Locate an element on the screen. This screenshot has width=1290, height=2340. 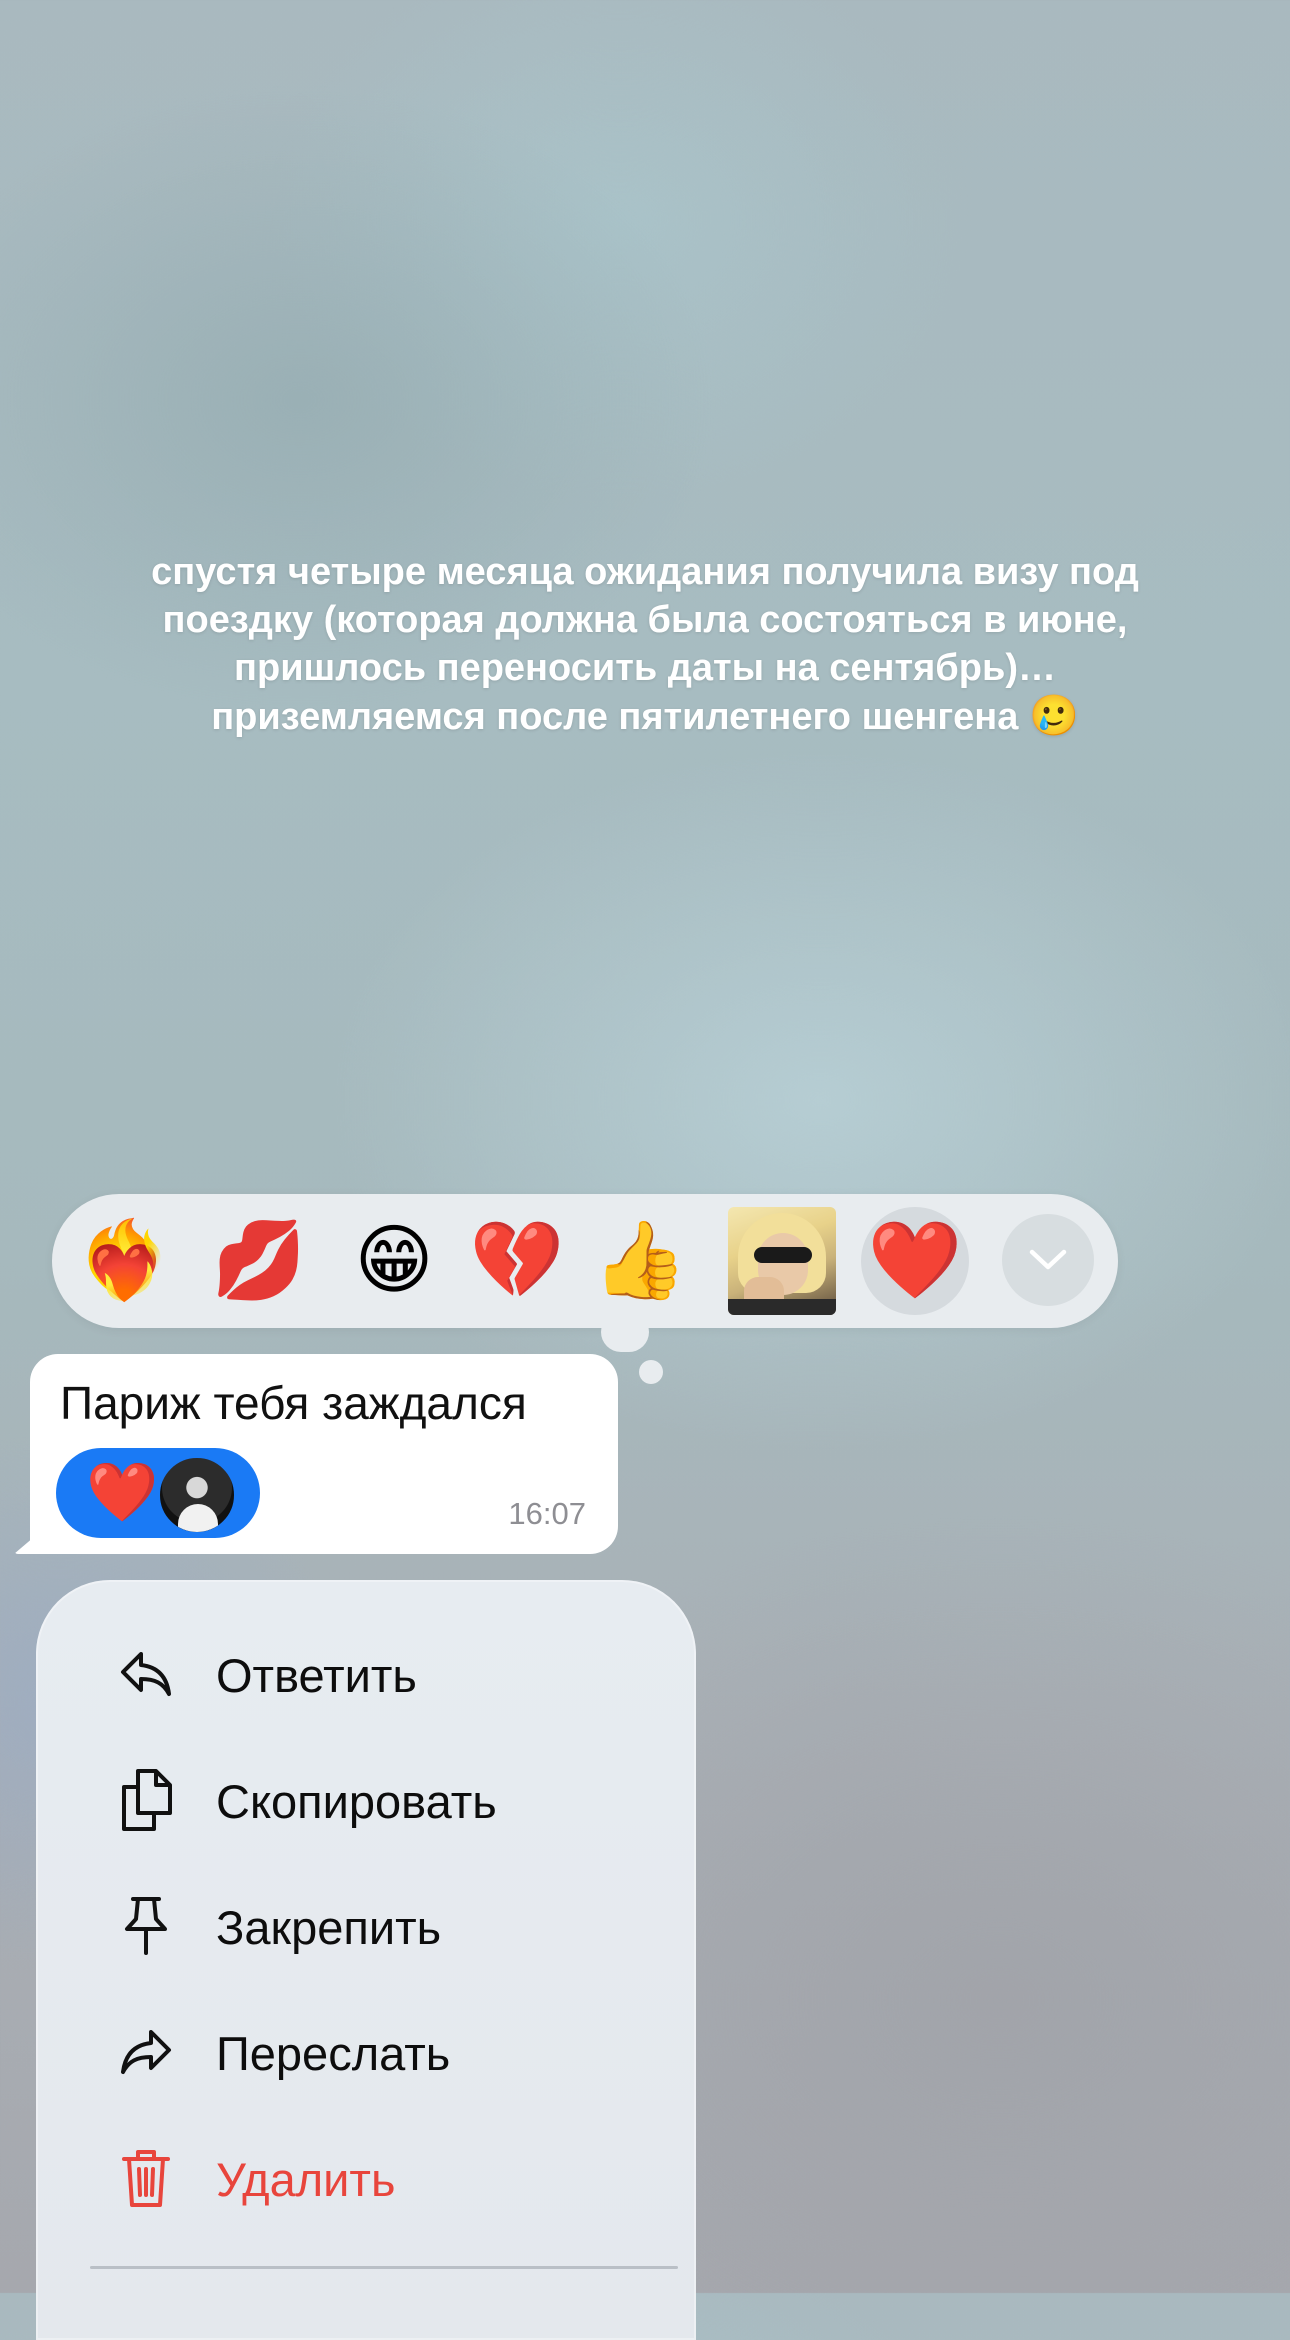
menu-item-forward: Переслать is located at coordinates (366, 2052).